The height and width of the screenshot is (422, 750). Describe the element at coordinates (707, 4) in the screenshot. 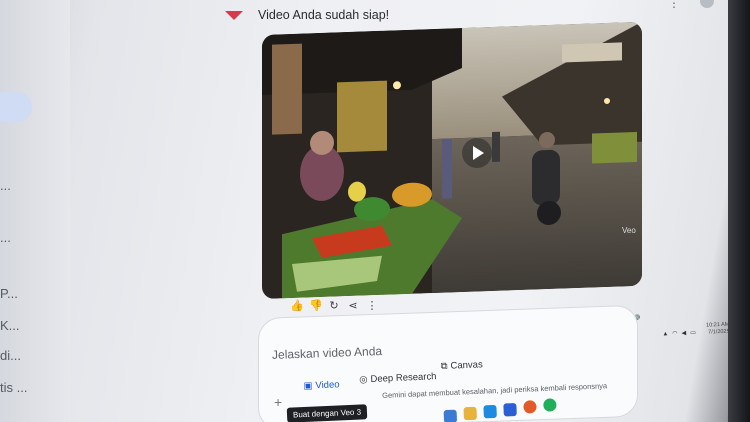

I see `avatar` at that location.